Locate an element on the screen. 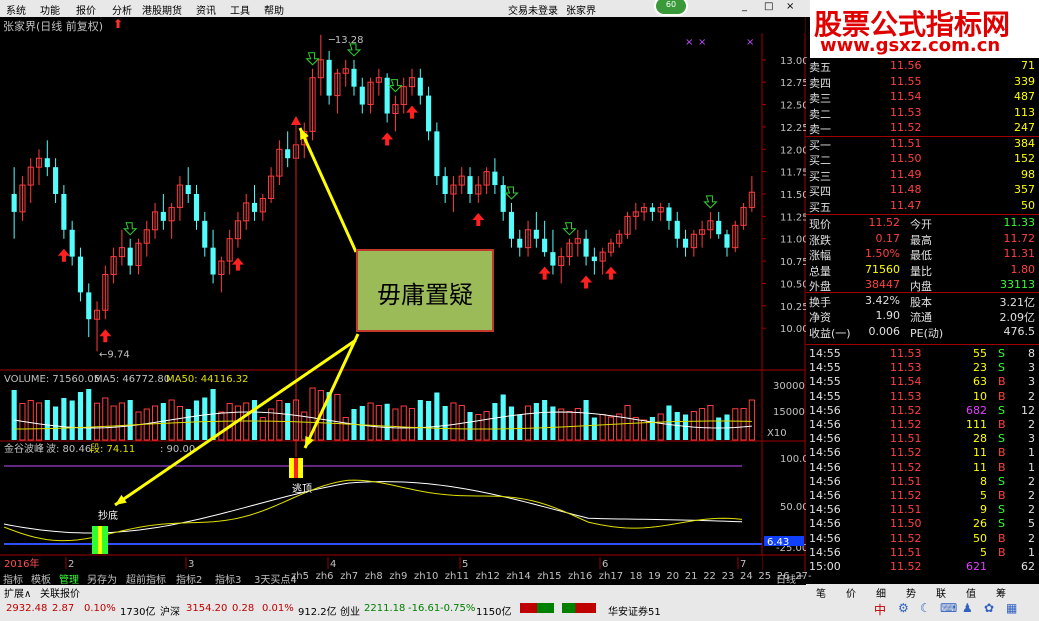 Image resolution: width=1039 pixels, height=621 pixels. order-book-volume: 50 is located at coordinates (1028, 205).